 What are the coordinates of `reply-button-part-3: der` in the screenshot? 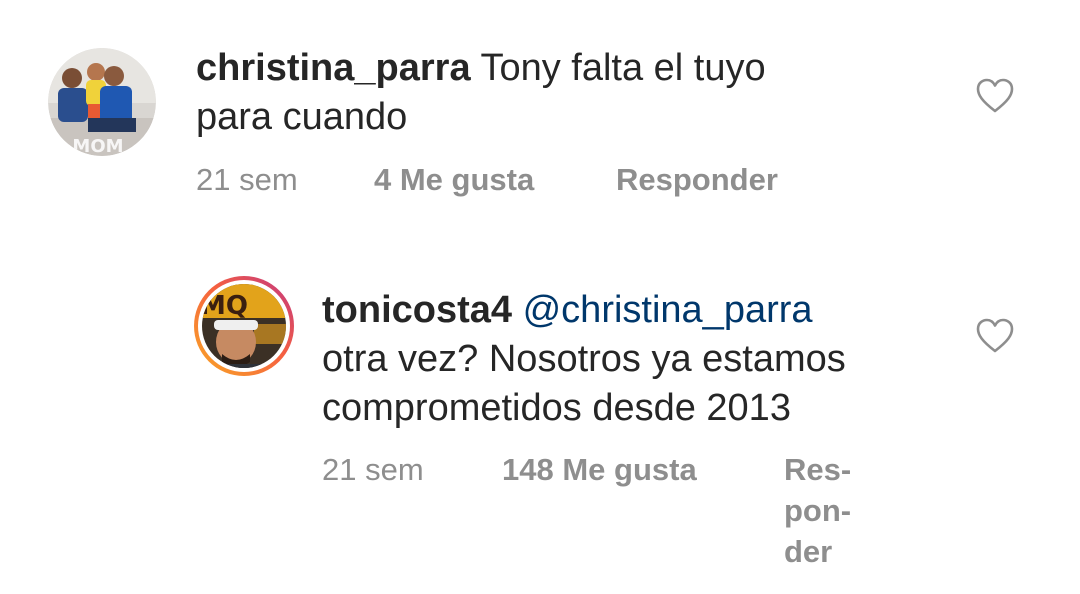 It's located at (808, 551).